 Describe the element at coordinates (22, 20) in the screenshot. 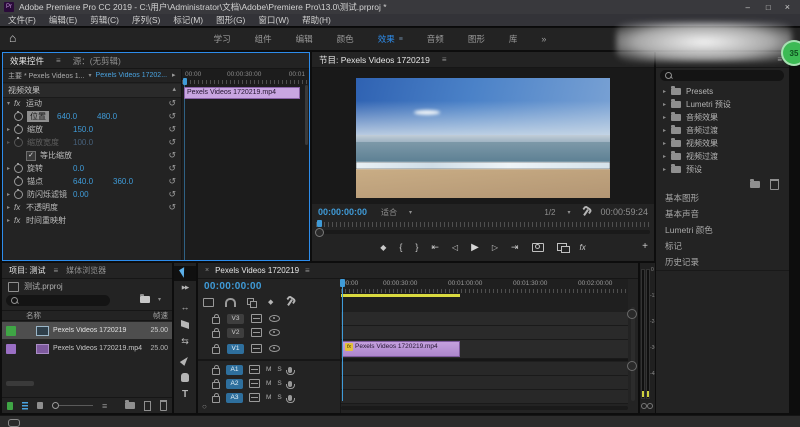

I see `menu-file: 文件(F)` at that location.